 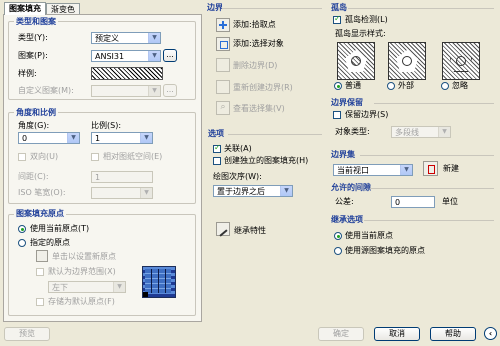 What do you see at coordinates (159, 282) in the screenshot?
I see `origin-preview-icon` at bounding box center [159, 282].